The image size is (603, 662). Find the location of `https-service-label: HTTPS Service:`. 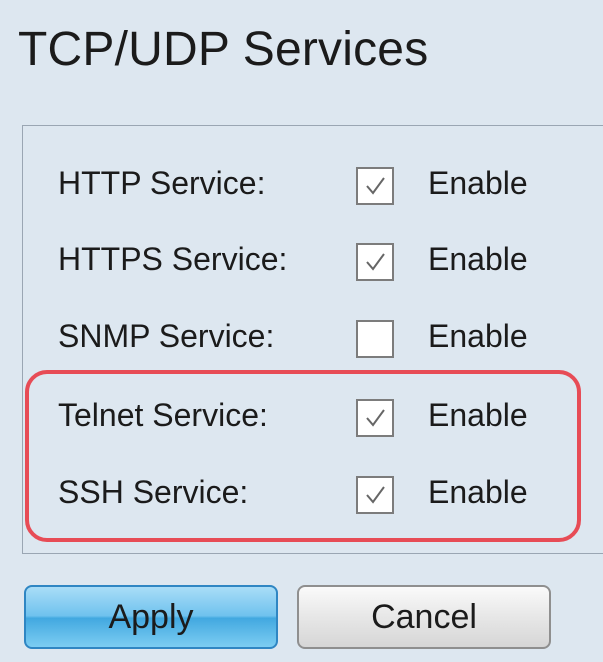

https-service-label: HTTPS Service: is located at coordinates (173, 259).